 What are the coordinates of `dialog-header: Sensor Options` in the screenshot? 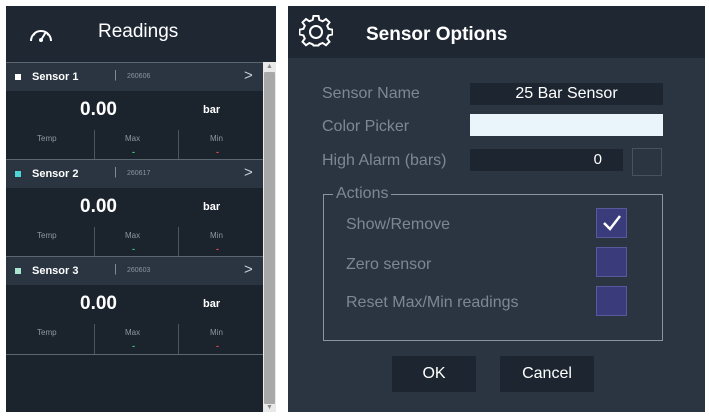 It's located at (496, 32).